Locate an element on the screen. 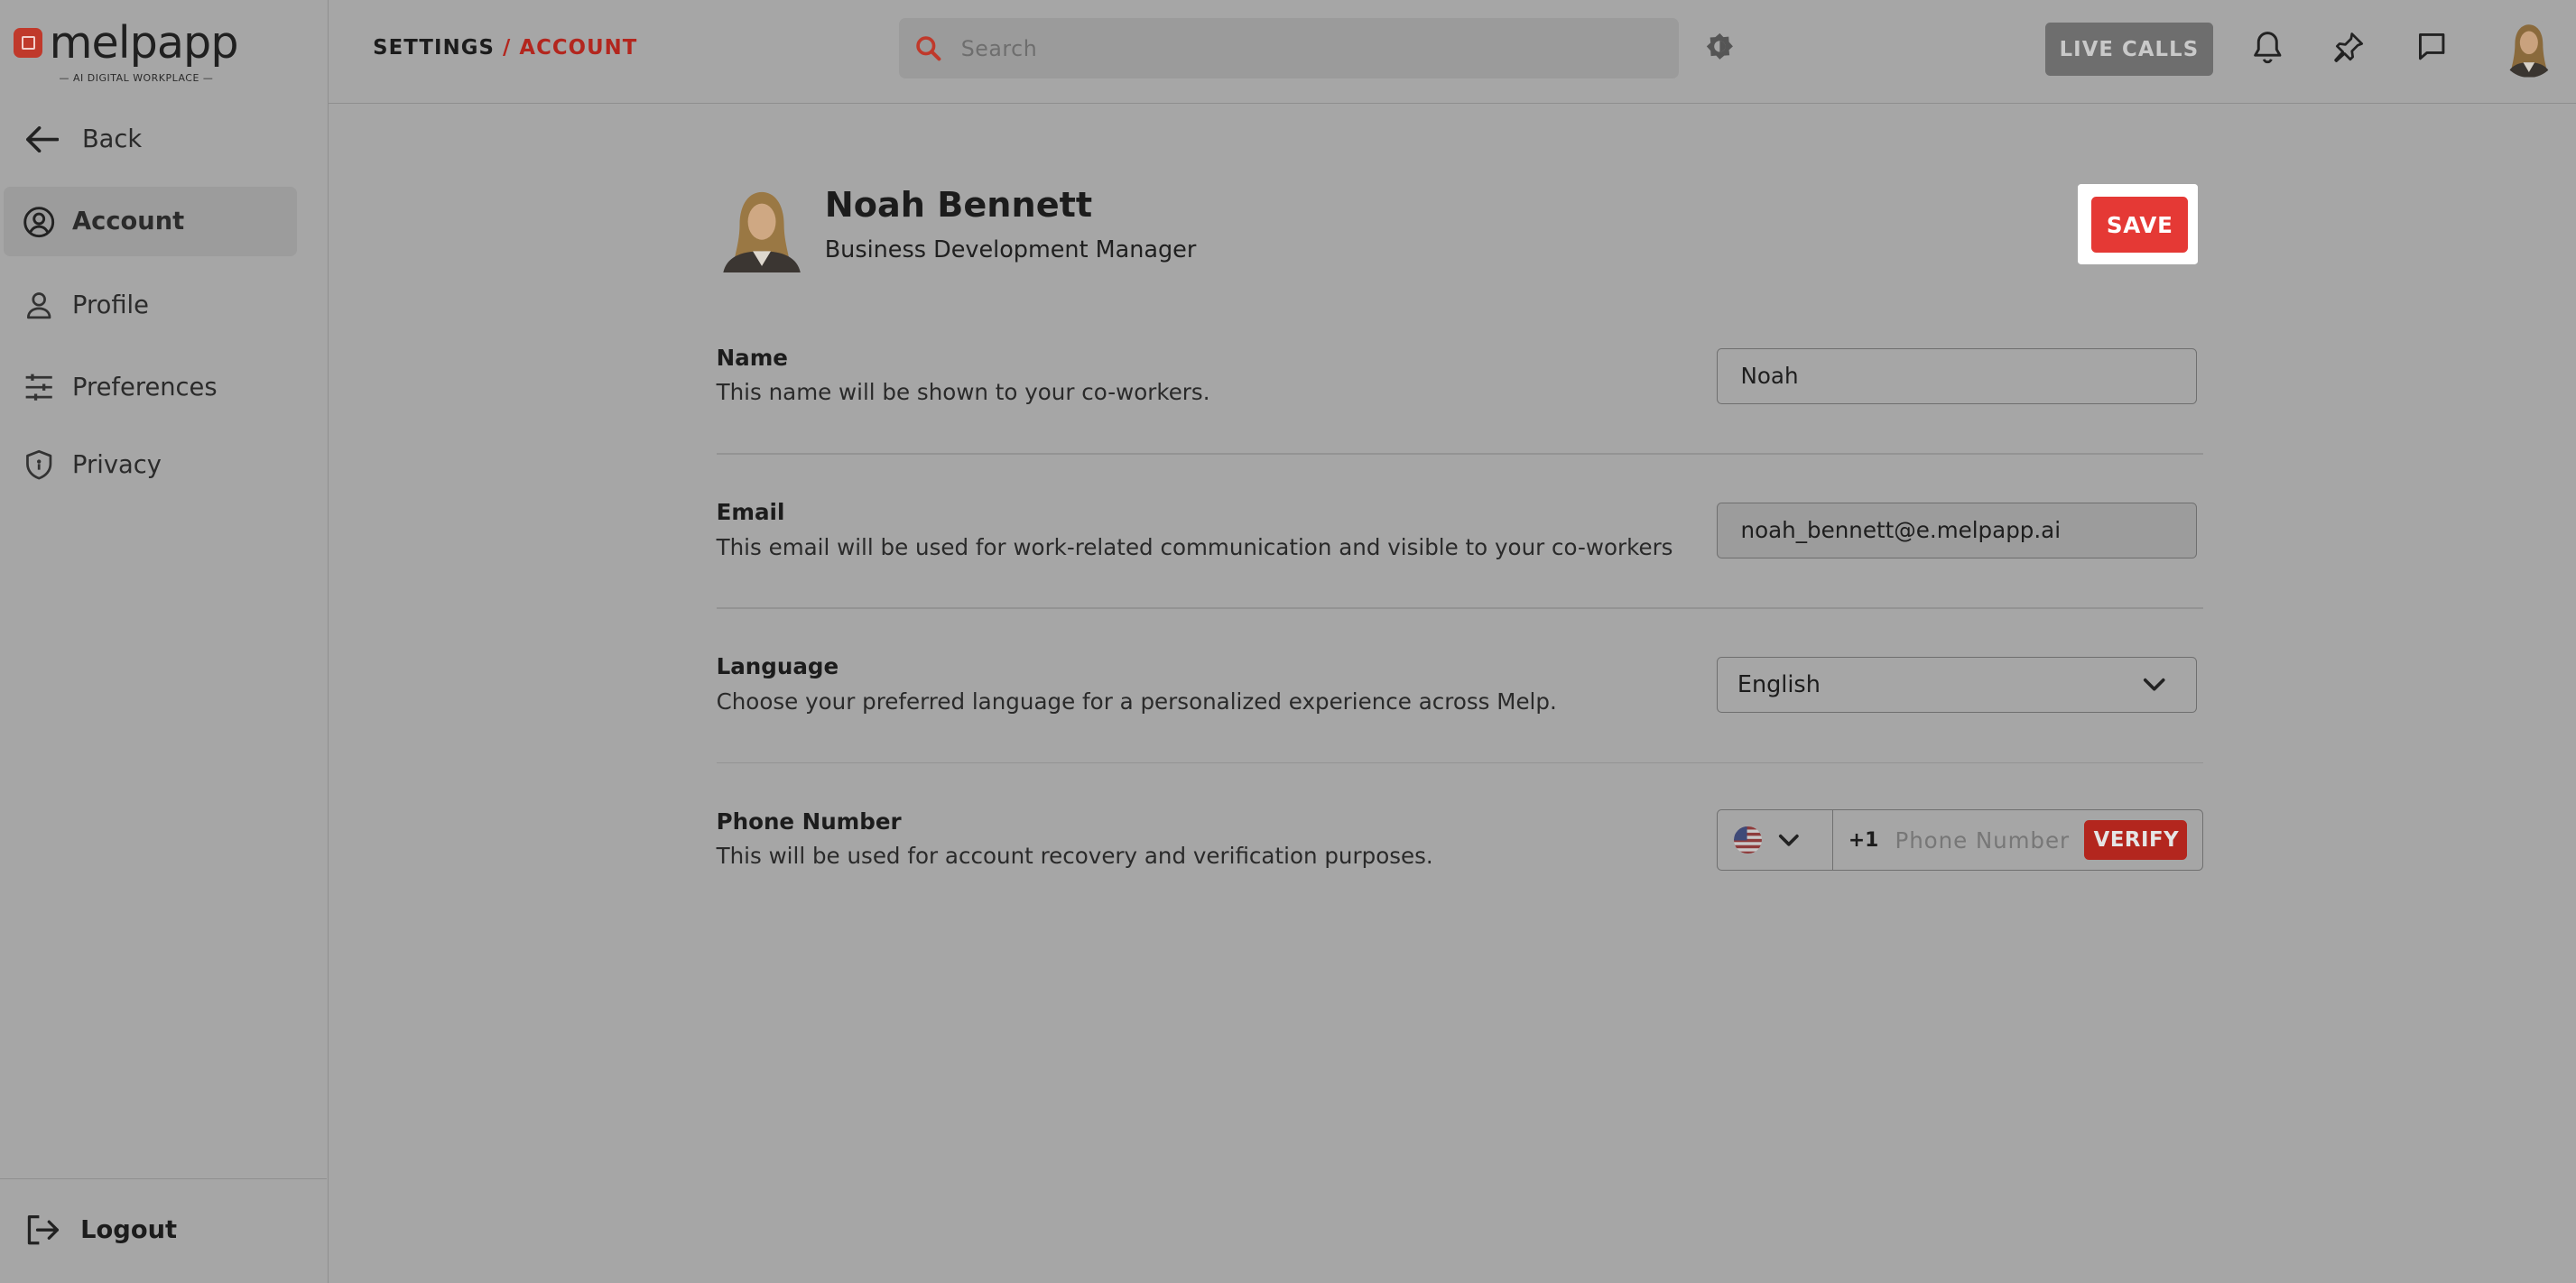  theme-toggle-icon is located at coordinates (1720, 50).